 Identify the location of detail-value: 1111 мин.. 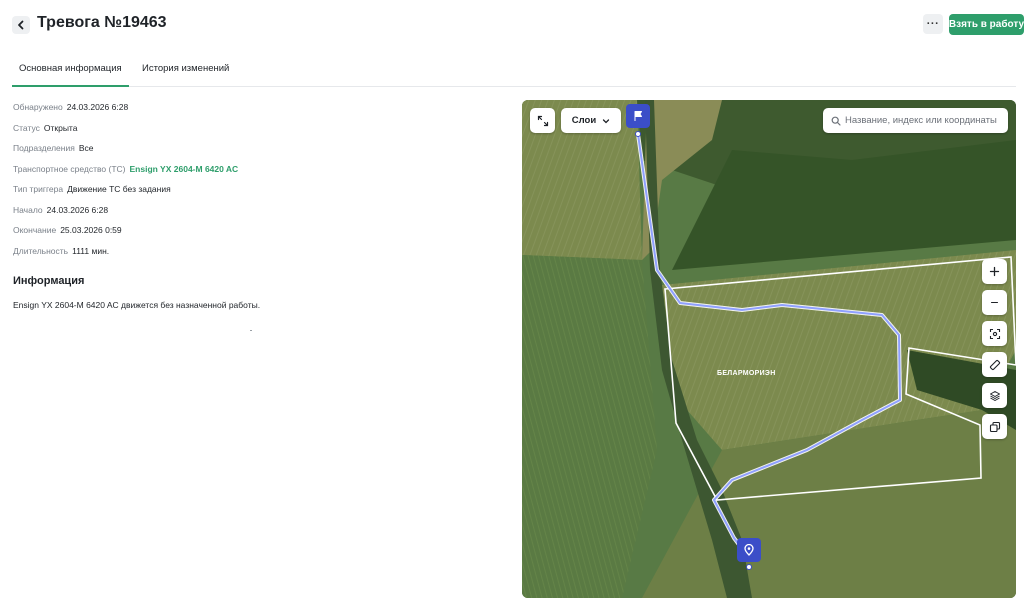
(91, 251).